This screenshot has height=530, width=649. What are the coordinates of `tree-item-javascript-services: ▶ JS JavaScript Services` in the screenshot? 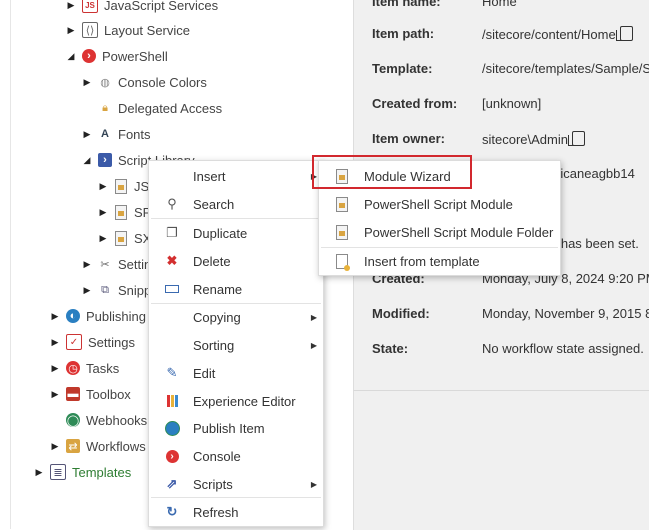 It's located at (142, 7).